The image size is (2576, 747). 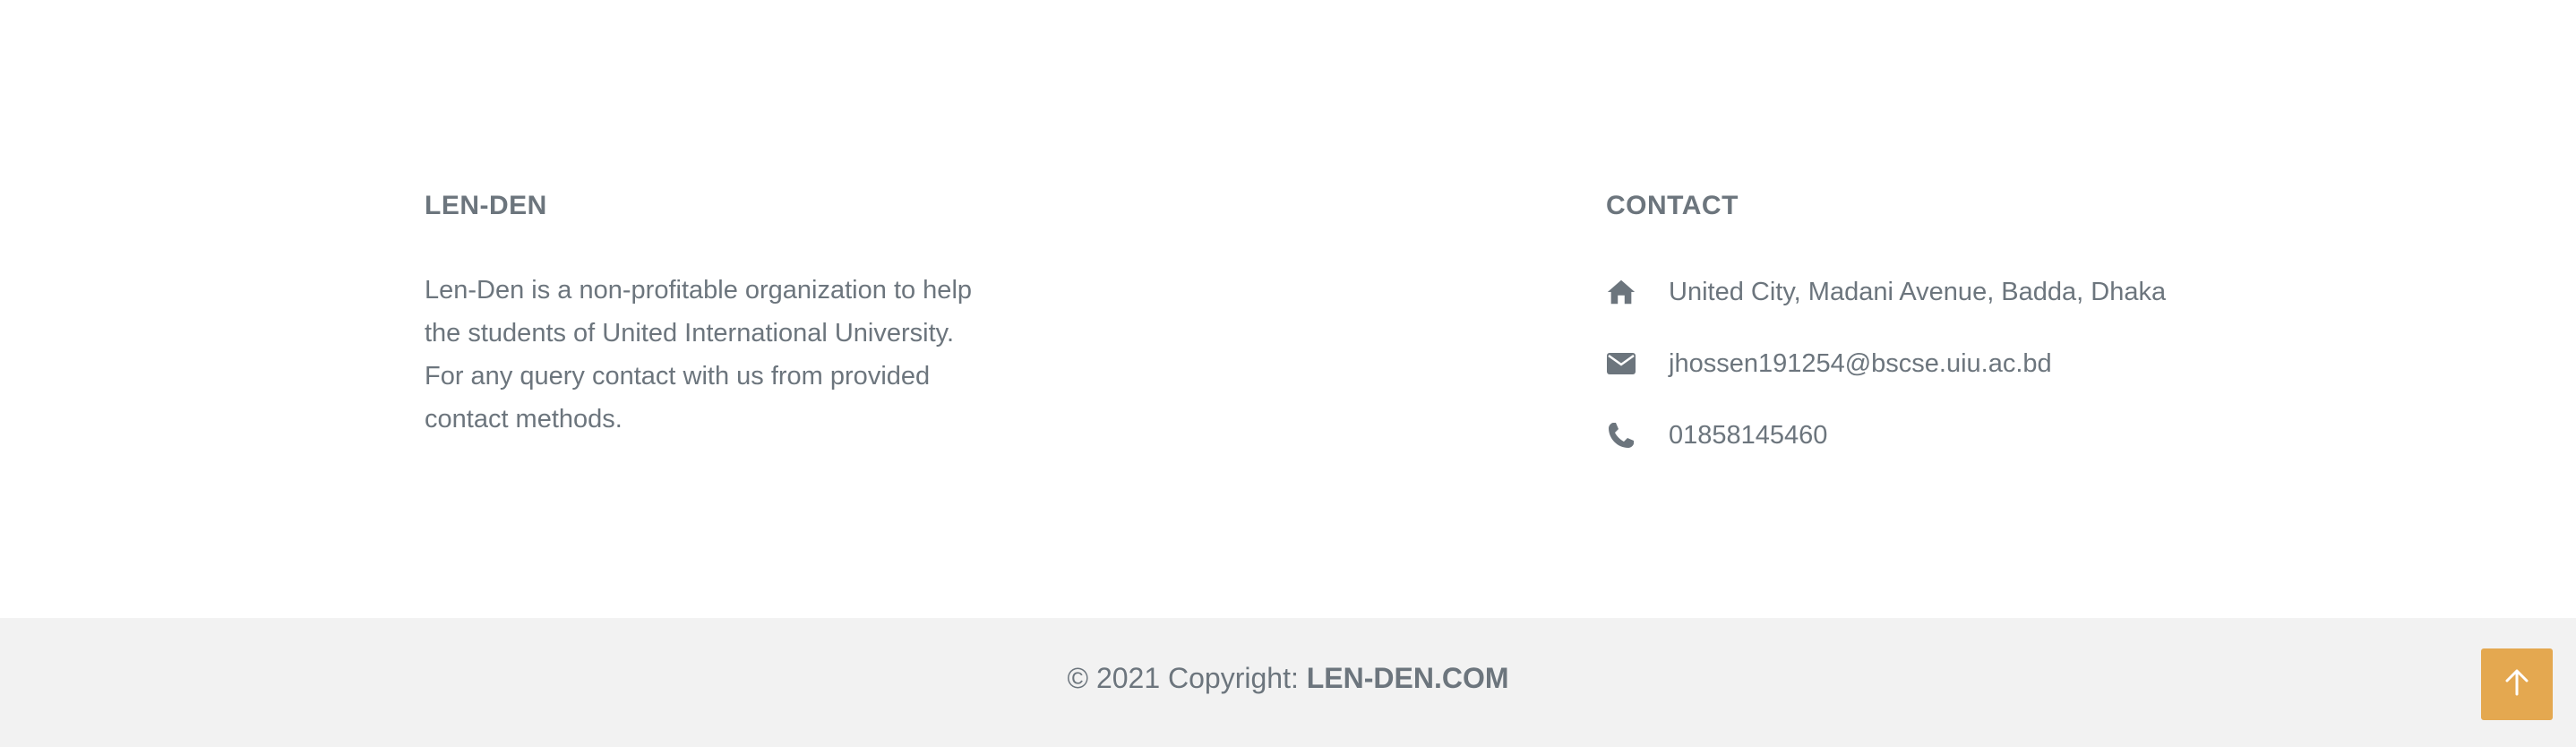 What do you see at coordinates (1621, 363) in the screenshot?
I see `envelope-icon` at bounding box center [1621, 363].